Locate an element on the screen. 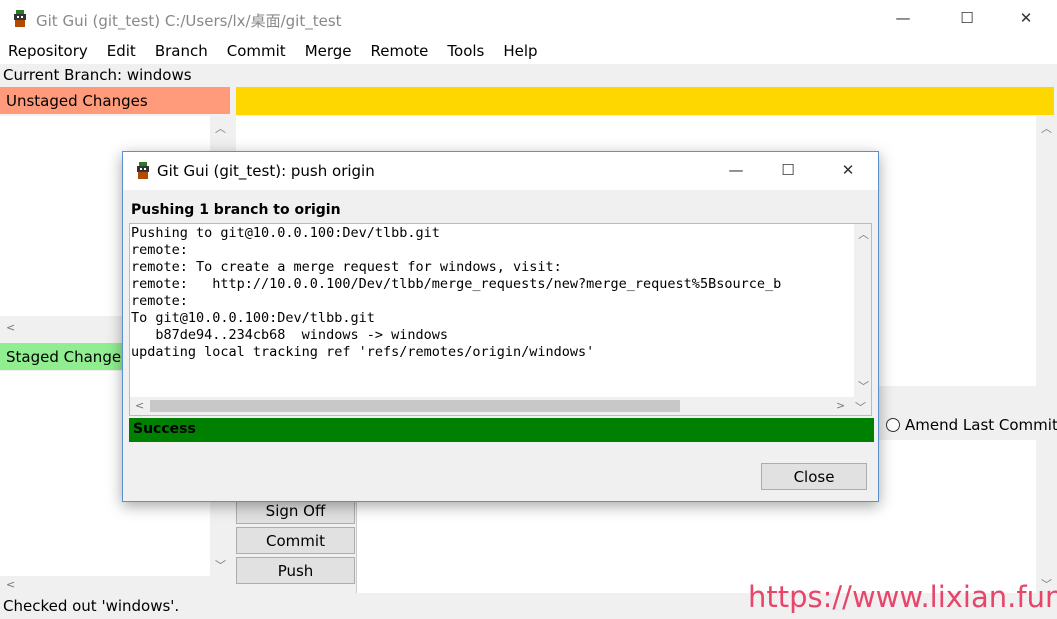  unstaged-changes-header: Unstaged Changes is located at coordinates (115, 100).